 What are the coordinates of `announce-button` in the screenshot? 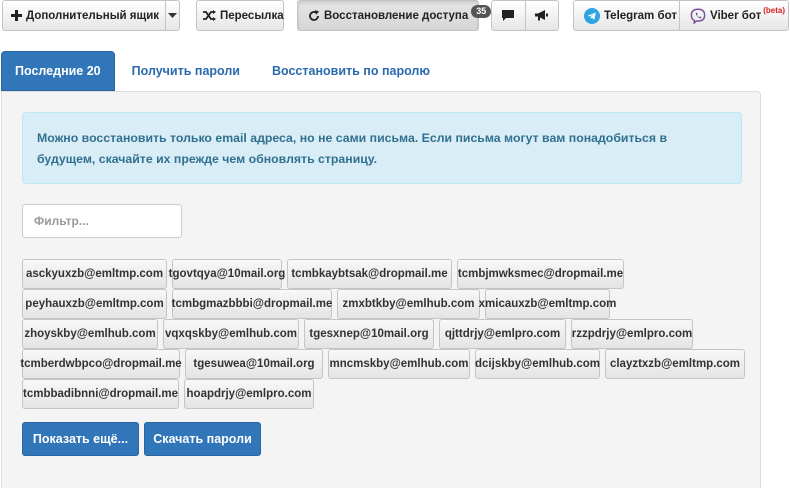 It's located at (541, 15).